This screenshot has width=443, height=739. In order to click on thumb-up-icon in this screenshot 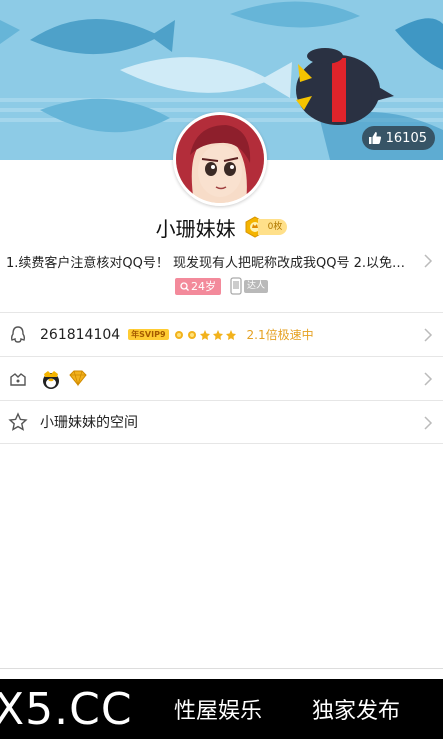, I will do `click(374, 138)`.